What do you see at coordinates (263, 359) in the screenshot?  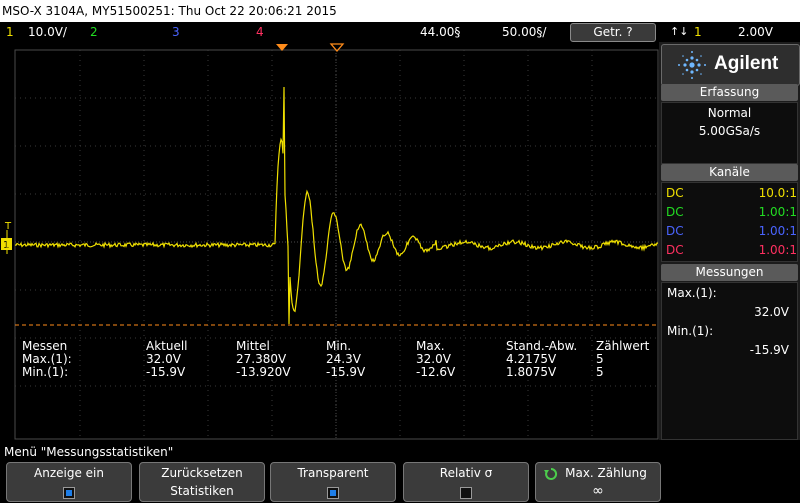 I see `stats-col-mittel: Mittel 27.380V -13.920V` at bounding box center [263, 359].